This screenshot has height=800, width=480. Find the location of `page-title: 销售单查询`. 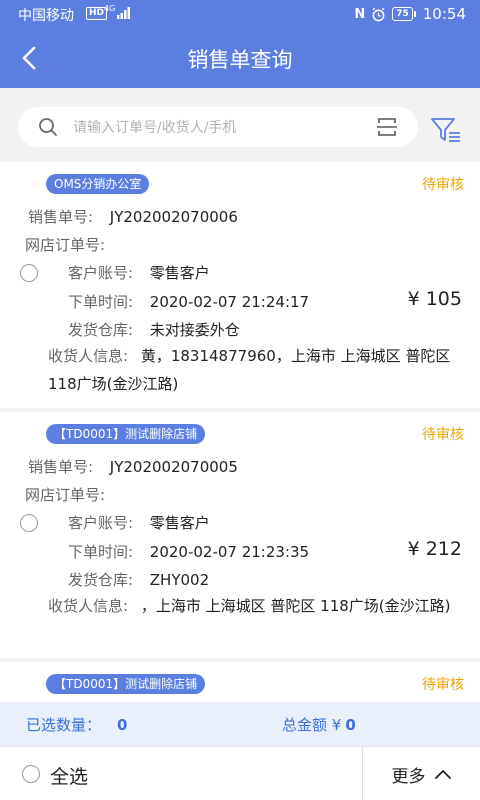

page-title: 销售单查询 is located at coordinates (240, 60).